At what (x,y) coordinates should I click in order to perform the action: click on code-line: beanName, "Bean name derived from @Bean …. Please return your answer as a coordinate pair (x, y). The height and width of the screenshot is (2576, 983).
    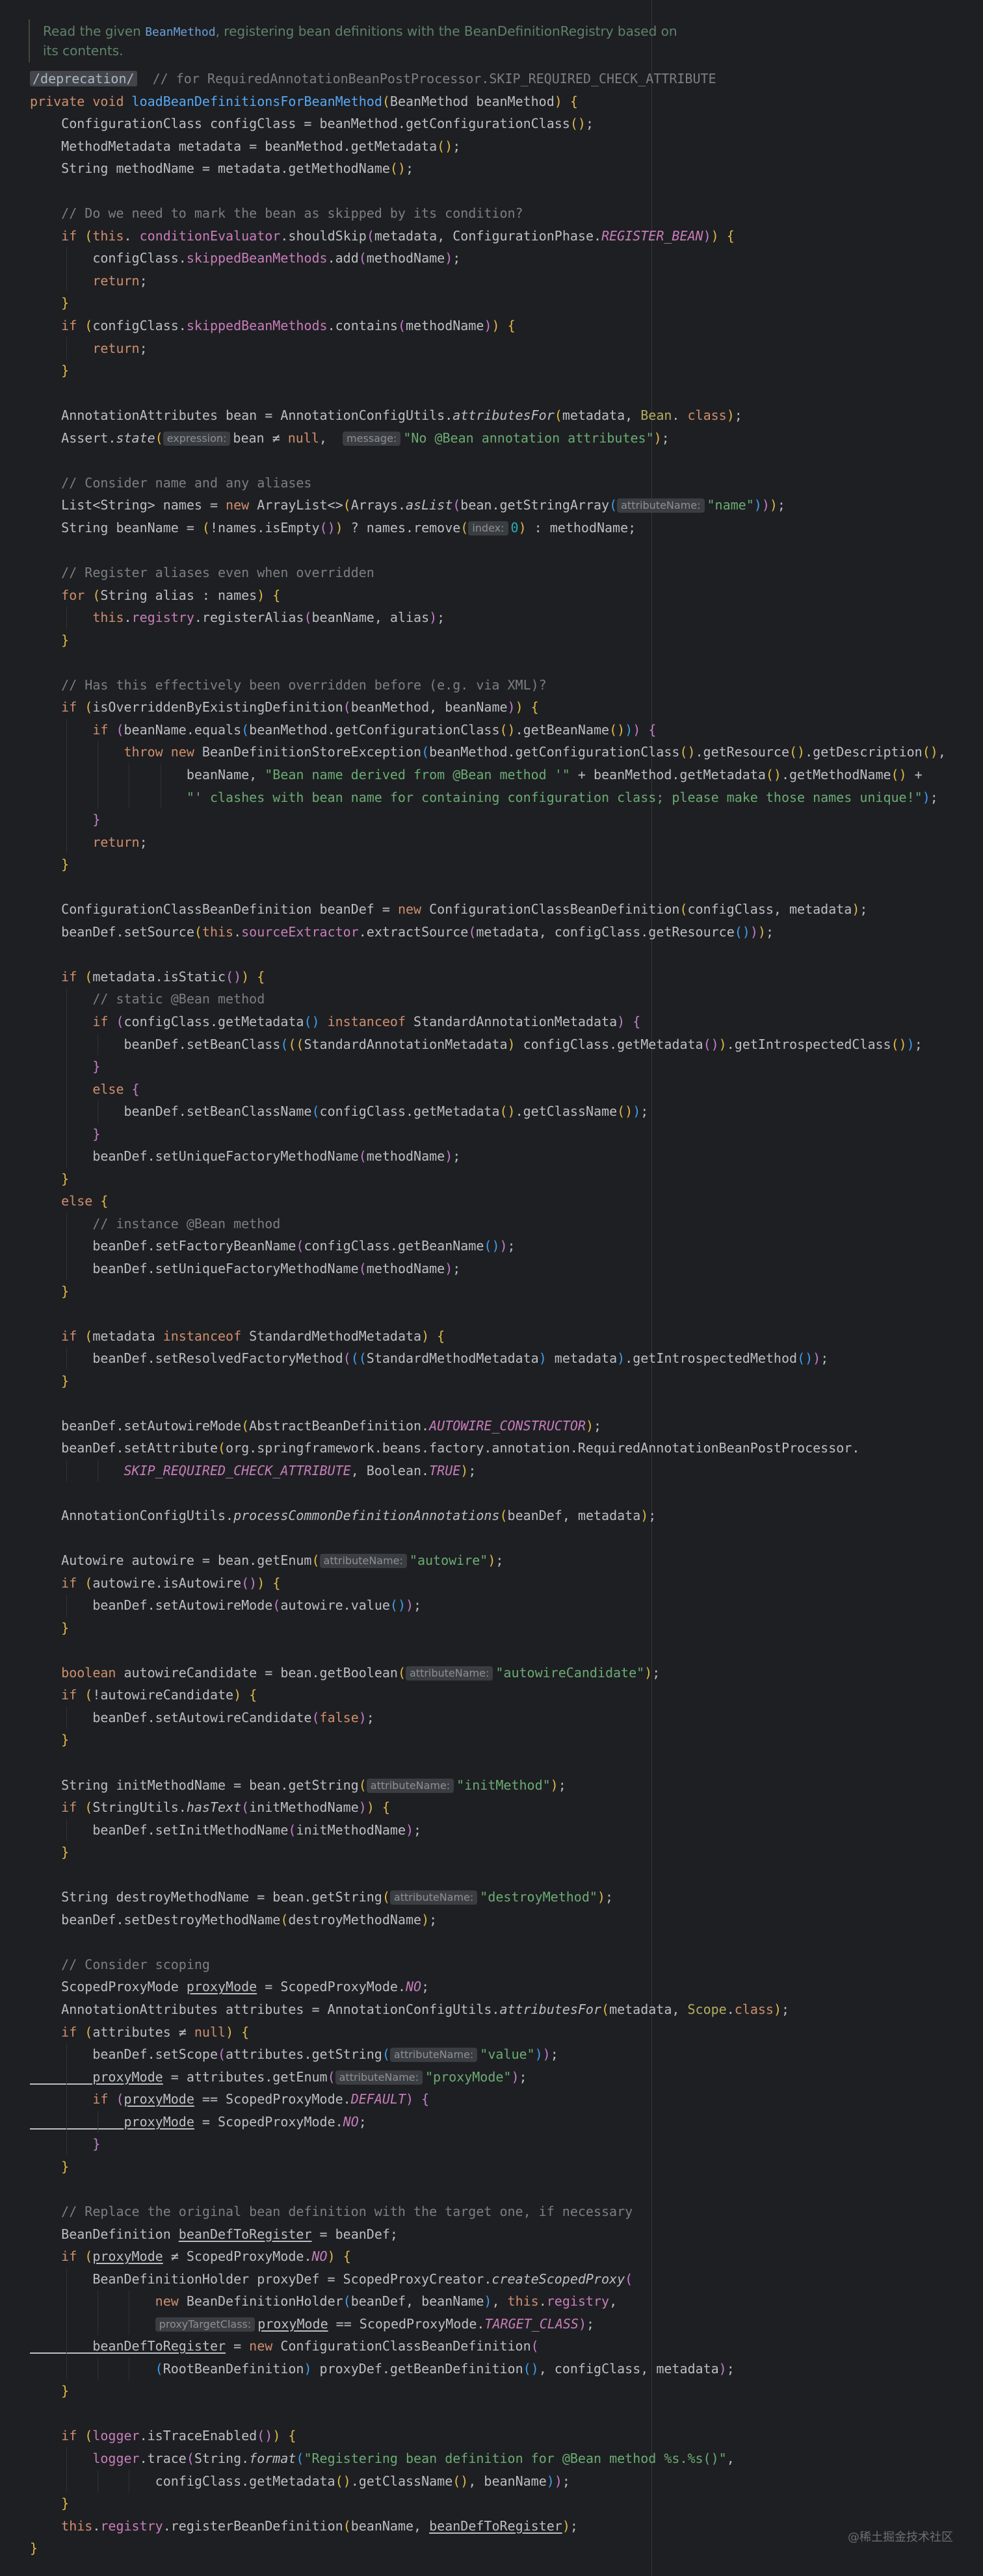
    Looking at the image, I should click on (488, 775).